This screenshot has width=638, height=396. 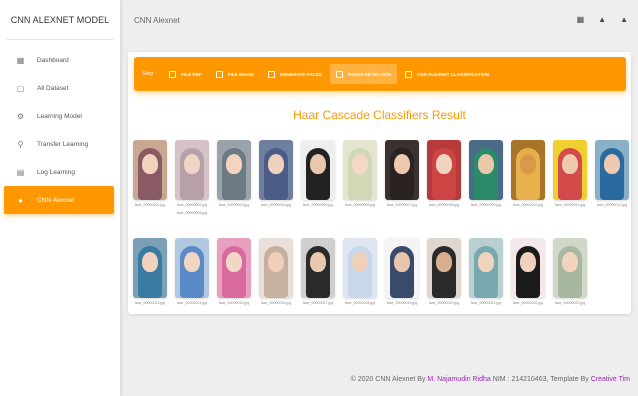 What do you see at coordinates (59, 60) in the screenshot?
I see `sidebar-item-dashboard: ▦ Dashboard` at bounding box center [59, 60].